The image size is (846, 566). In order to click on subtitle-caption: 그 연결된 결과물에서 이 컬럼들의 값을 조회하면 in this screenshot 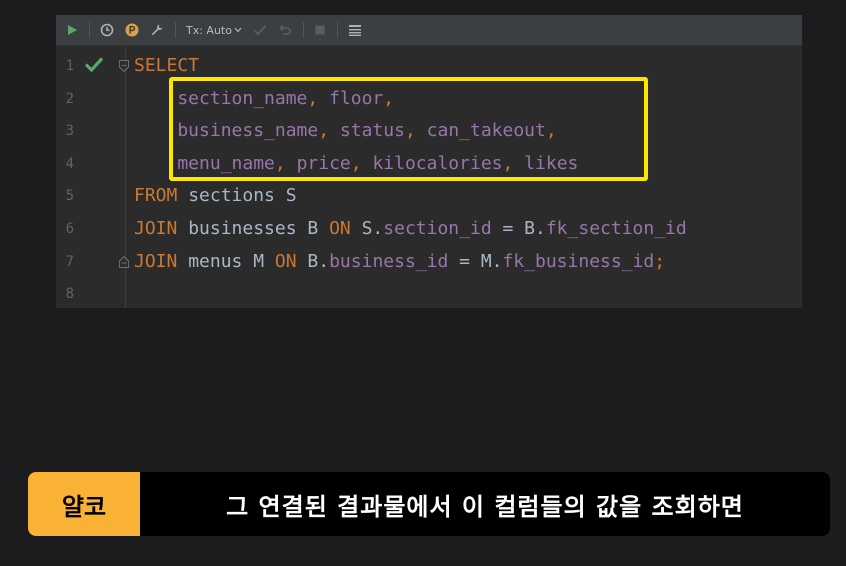, I will do `click(485, 506)`.